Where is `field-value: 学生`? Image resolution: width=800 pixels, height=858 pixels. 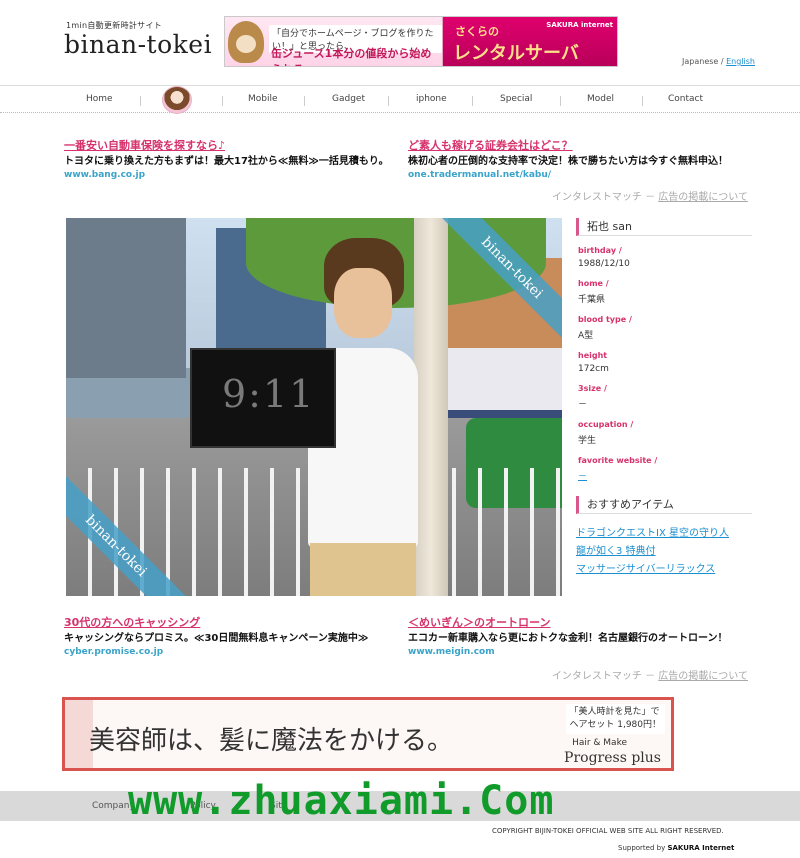 field-value: 学生 is located at coordinates (587, 441).